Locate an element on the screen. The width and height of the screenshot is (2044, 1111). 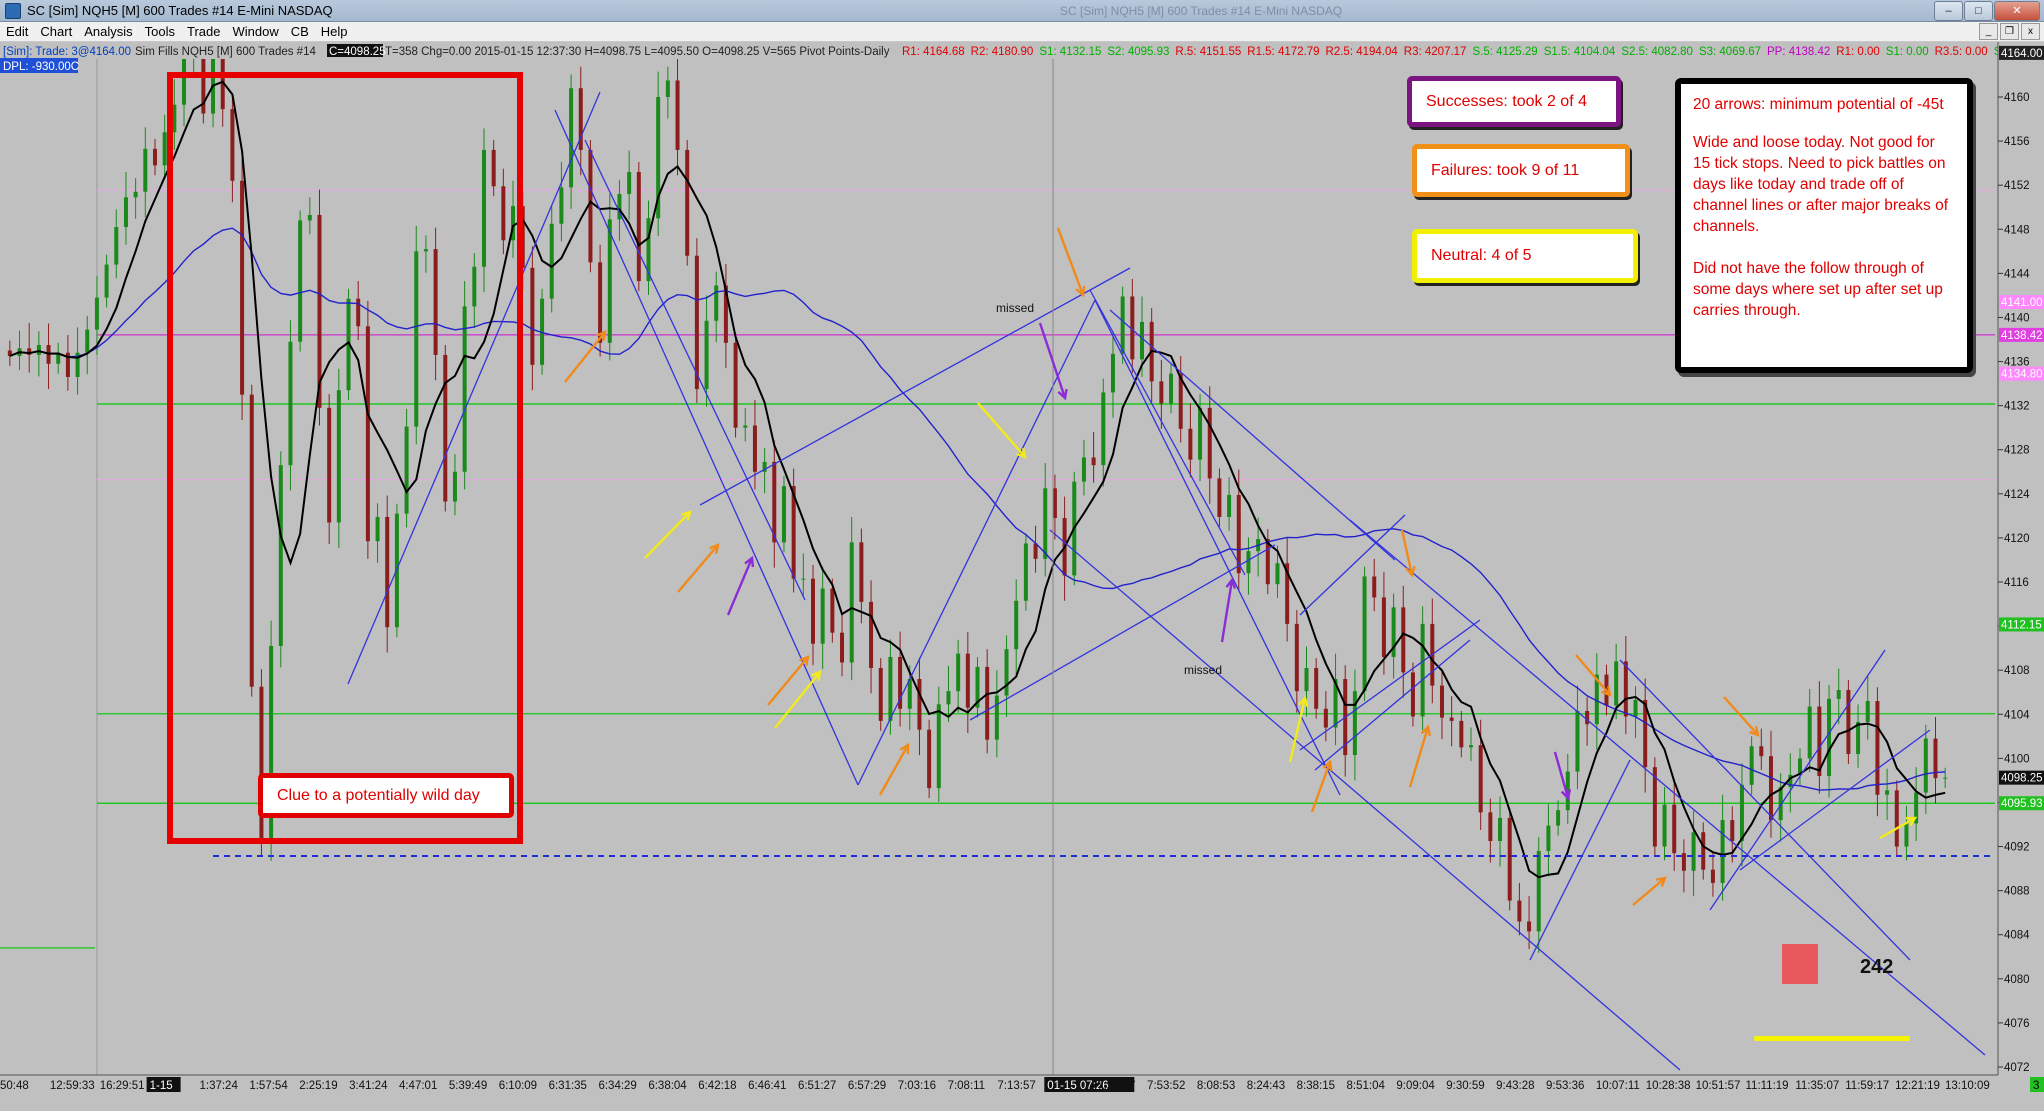
time-tick-label: 13:10:09 is located at coordinates (1967, 1086).